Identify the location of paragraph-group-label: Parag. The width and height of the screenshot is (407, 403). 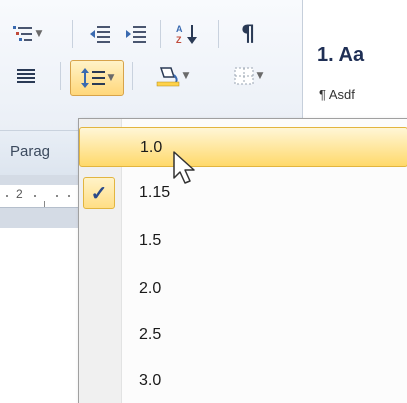
(30, 151).